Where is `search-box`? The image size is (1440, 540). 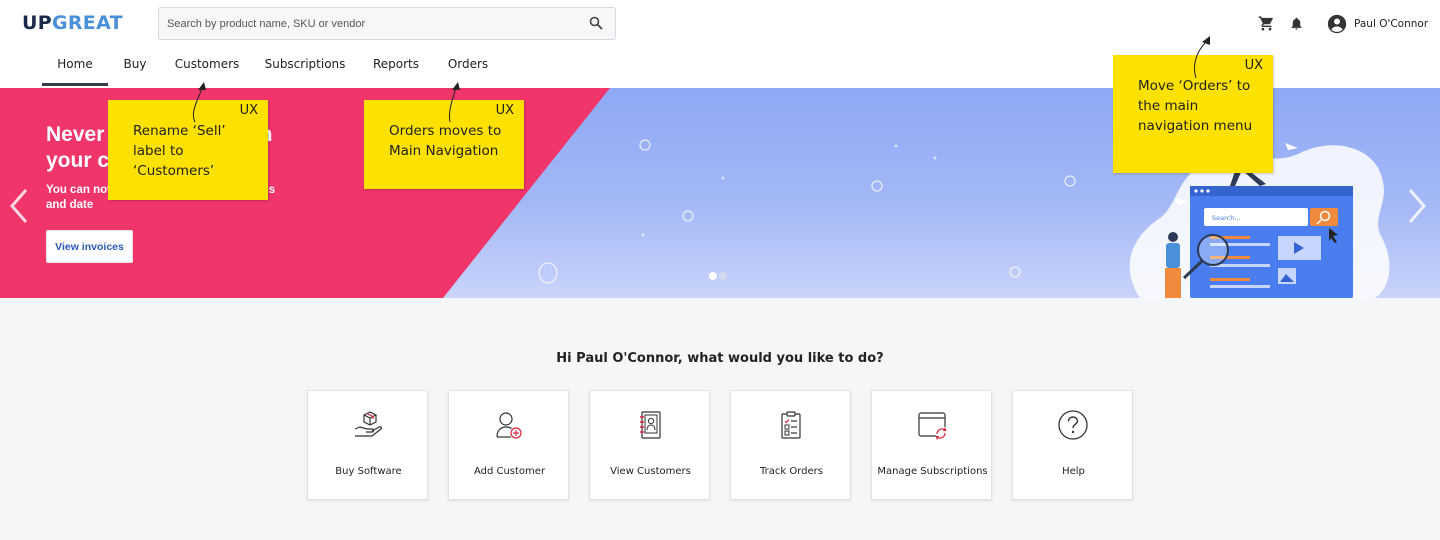
search-box is located at coordinates (387, 23).